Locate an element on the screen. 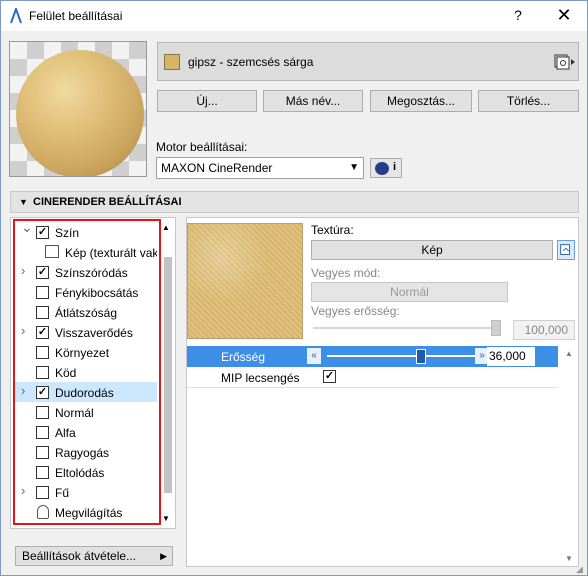 This screenshot has width=588, height=576. texture-label: Textúra: is located at coordinates (332, 230).